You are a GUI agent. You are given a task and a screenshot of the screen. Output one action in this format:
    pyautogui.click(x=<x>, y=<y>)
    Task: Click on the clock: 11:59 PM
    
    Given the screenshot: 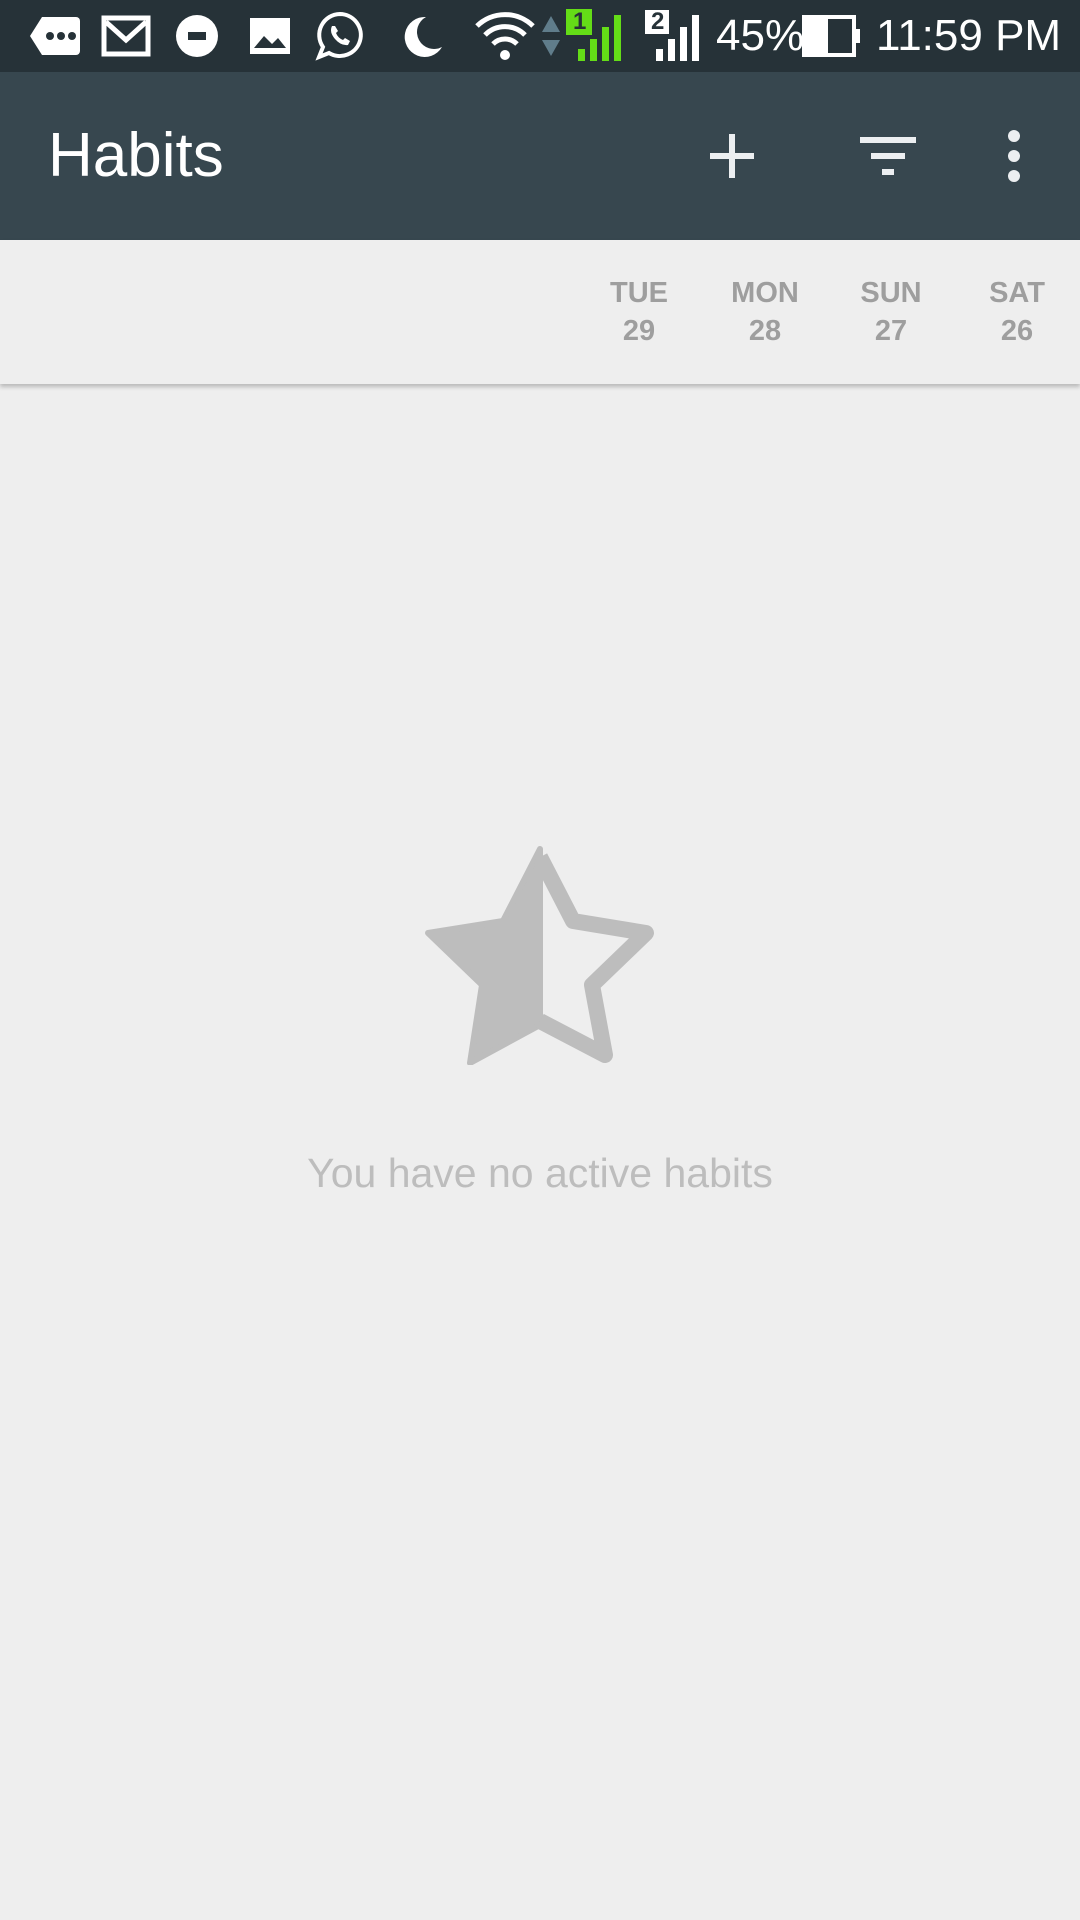 What is the action you would take?
    pyautogui.click(x=969, y=35)
    